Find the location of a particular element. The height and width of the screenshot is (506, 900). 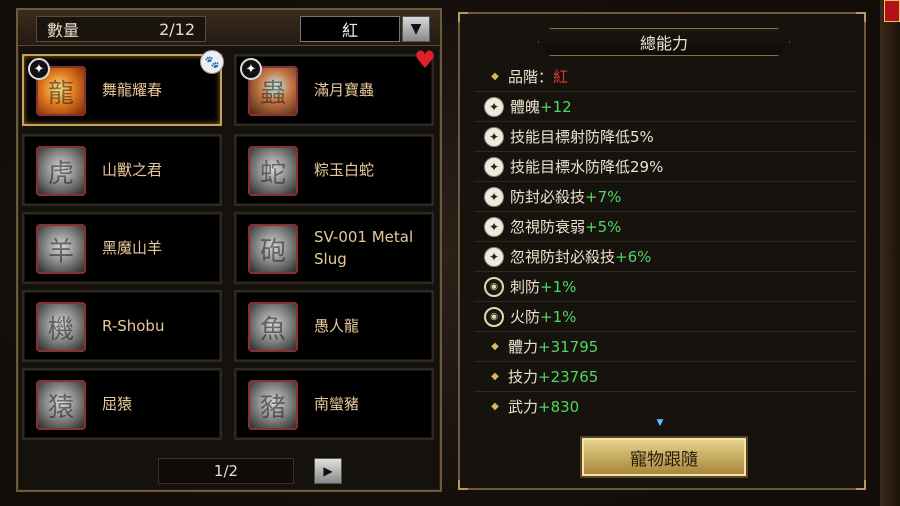

pet-card: 機 R-Shobu is located at coordinates (122, 326).